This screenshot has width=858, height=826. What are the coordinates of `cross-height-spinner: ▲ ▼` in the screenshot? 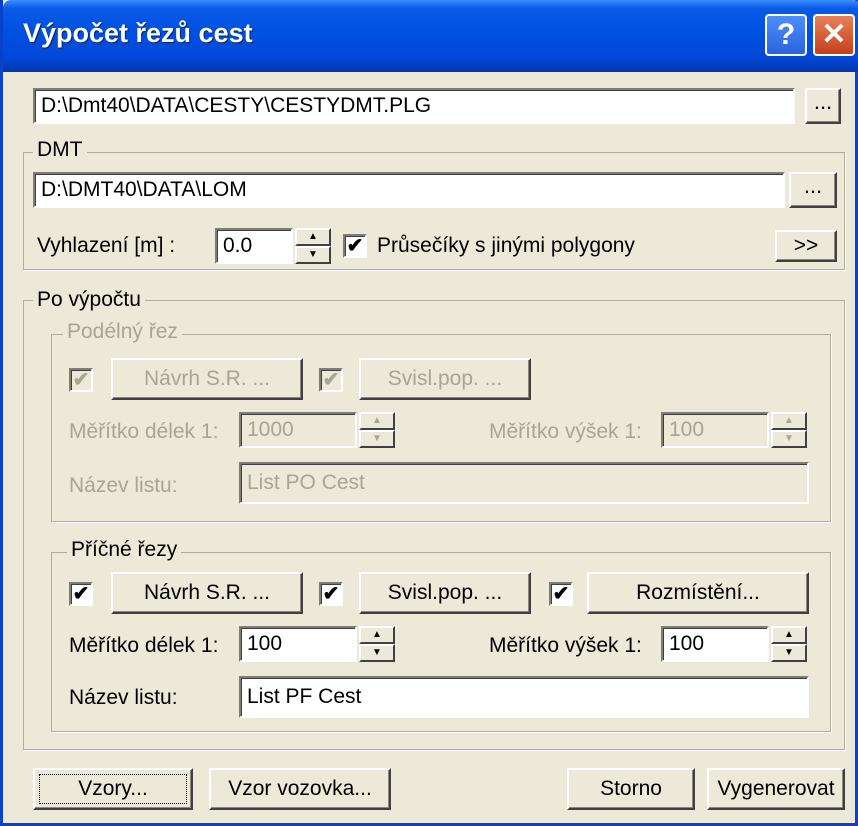 It's located at (789, 644).